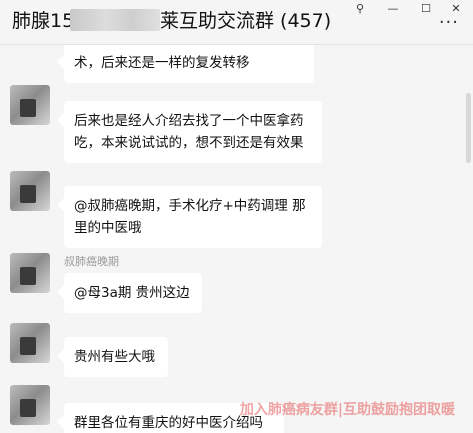 The width and height of the screenshot is (473, 433). I want to click on message-bubble: 贵州有些大哦, so click(116, 357).